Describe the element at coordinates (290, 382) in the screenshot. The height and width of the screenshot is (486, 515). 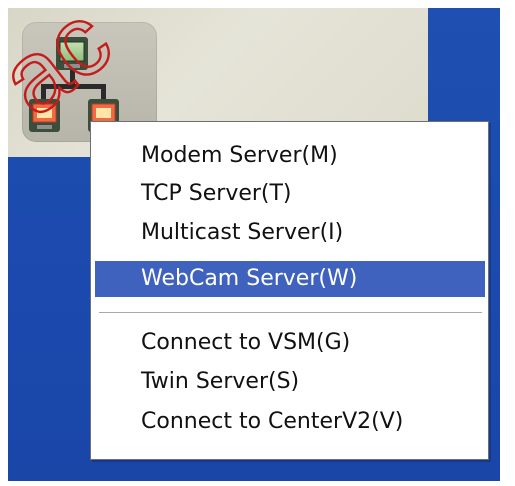
I see `menu-item-twin-server: Twin Server(S)` at that location.